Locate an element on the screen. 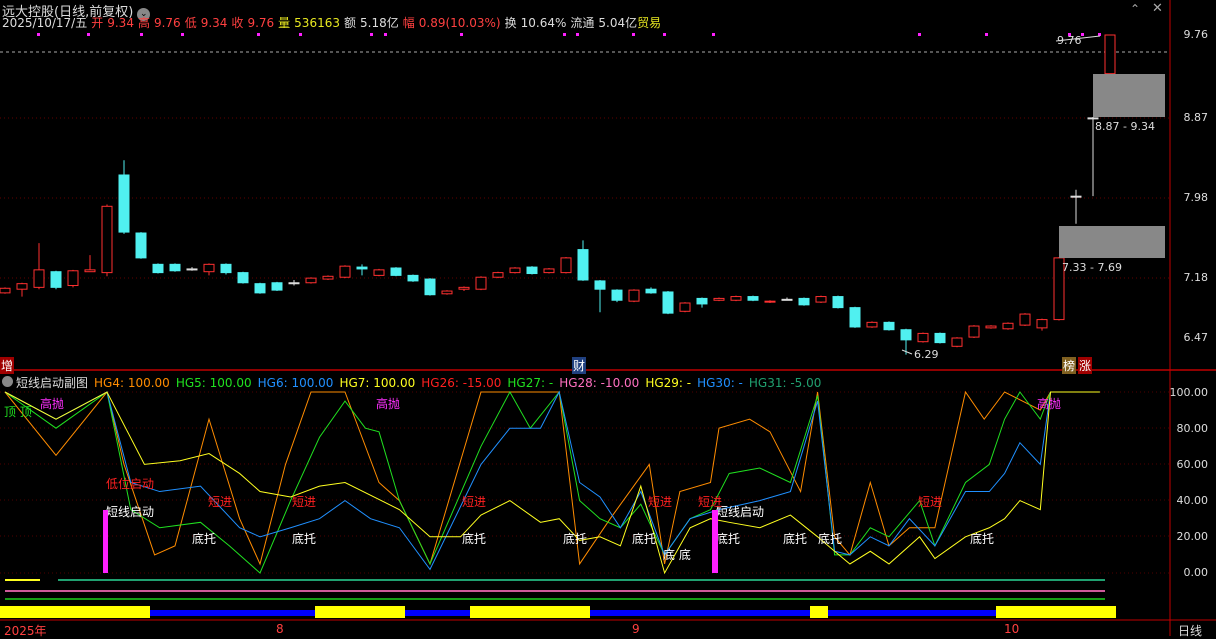 This screenshot has width=1216, height=639. indicator-value: HG7: 100.00 is located at coordinates (377, 383).